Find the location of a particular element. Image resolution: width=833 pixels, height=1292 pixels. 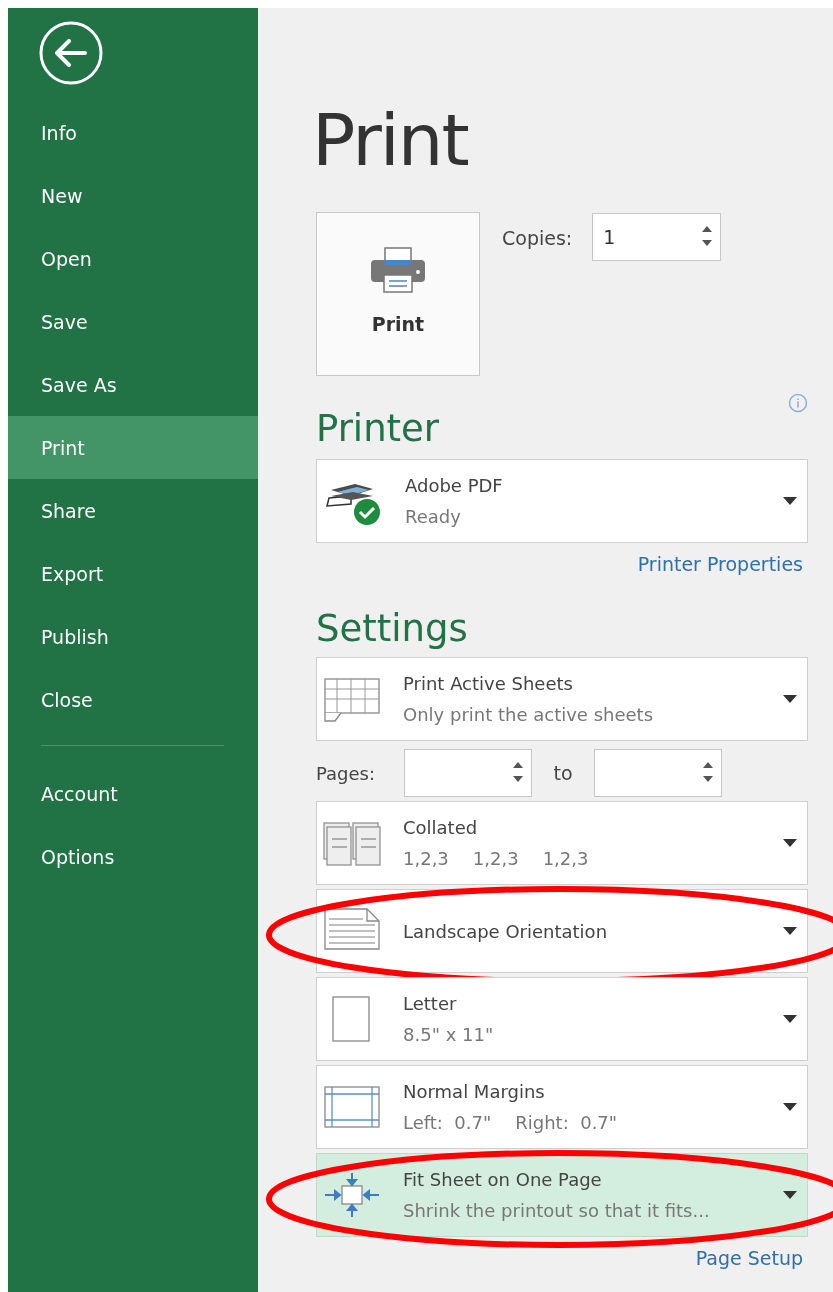

copies-field: 1 is located at coordinates (657, 237).